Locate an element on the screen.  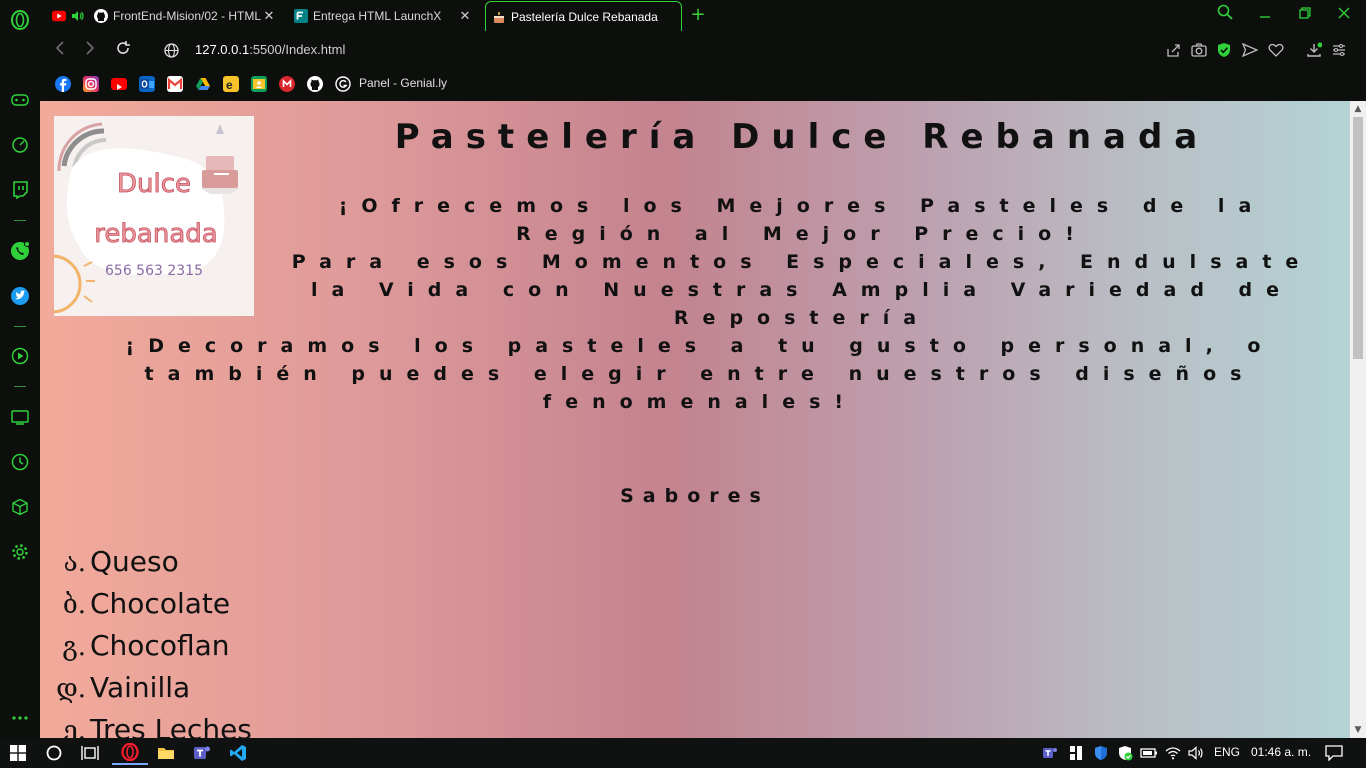
tab-title: Pastelería Dulce Rebanada is located at coordinates (584, 16).